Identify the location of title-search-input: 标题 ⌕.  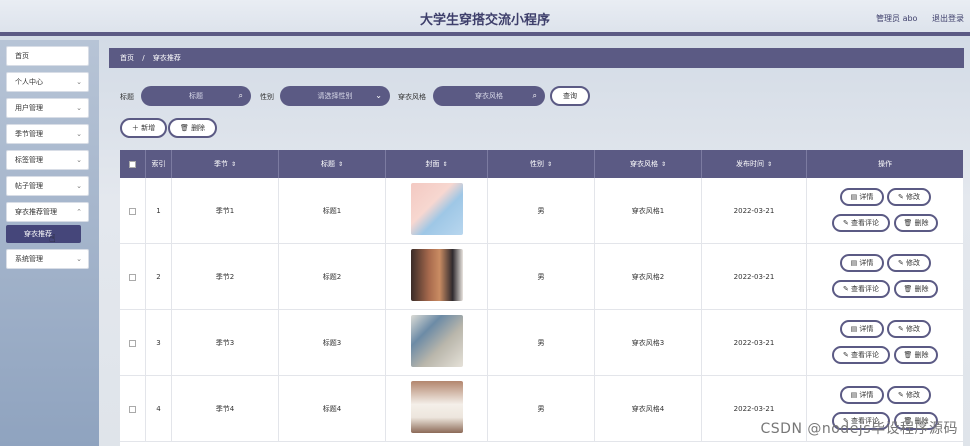
(196, 96).